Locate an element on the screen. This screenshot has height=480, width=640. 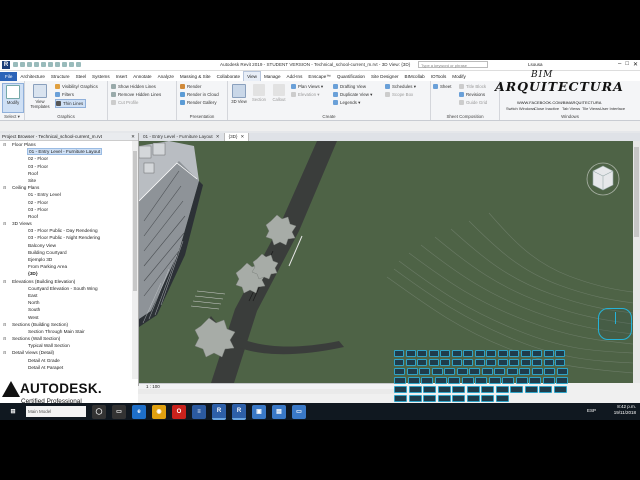
tree-item: West is located at coordinates (66, 317).